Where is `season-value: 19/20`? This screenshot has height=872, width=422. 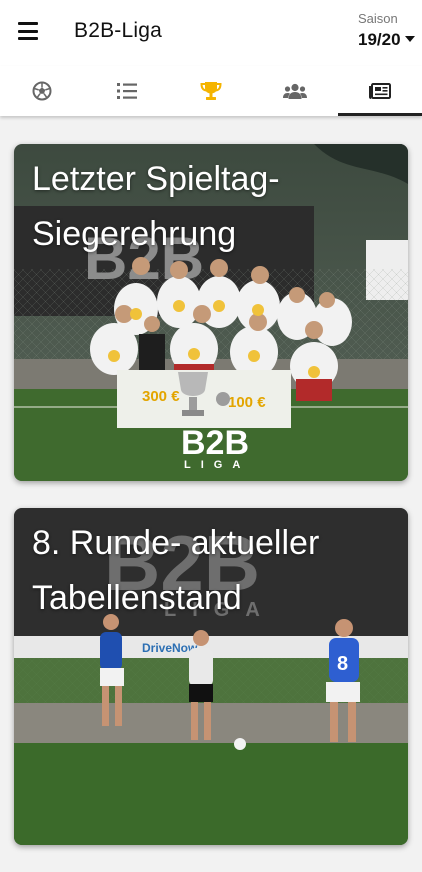
season-value: 19/20 is located at coordinates (379, 39).